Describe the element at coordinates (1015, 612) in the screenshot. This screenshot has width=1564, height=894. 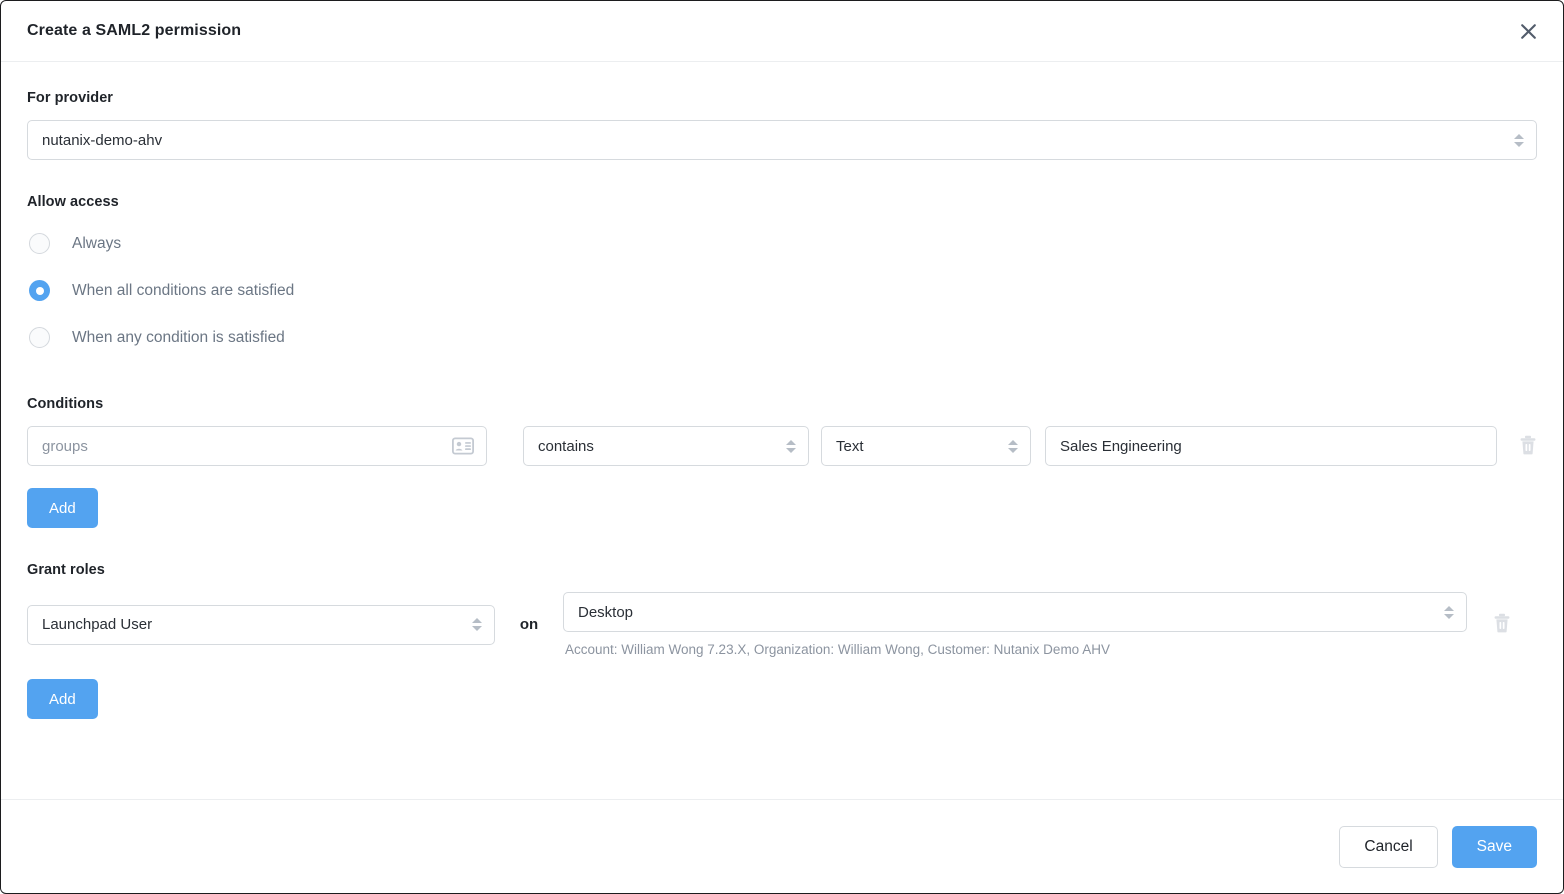
I see `target-select: Desktop` at that location.